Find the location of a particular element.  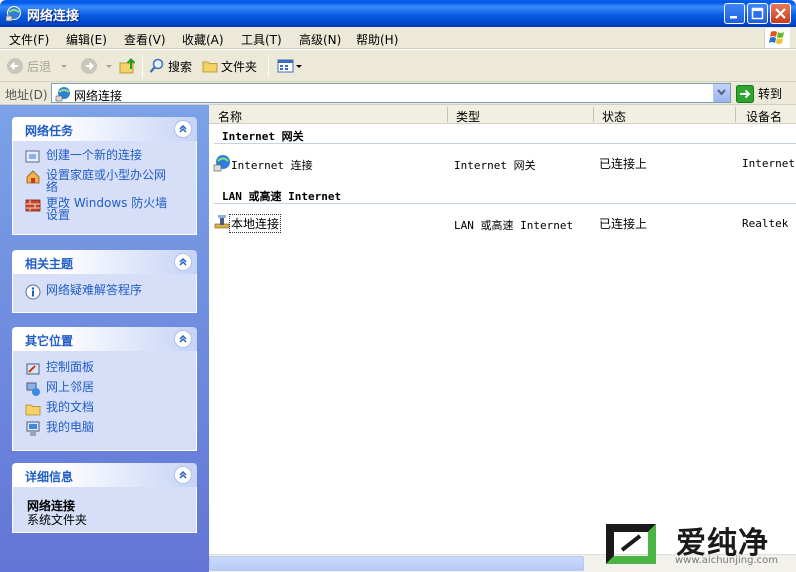

place-my-computer: 我的电脑 is located at coordinates (100, 429).